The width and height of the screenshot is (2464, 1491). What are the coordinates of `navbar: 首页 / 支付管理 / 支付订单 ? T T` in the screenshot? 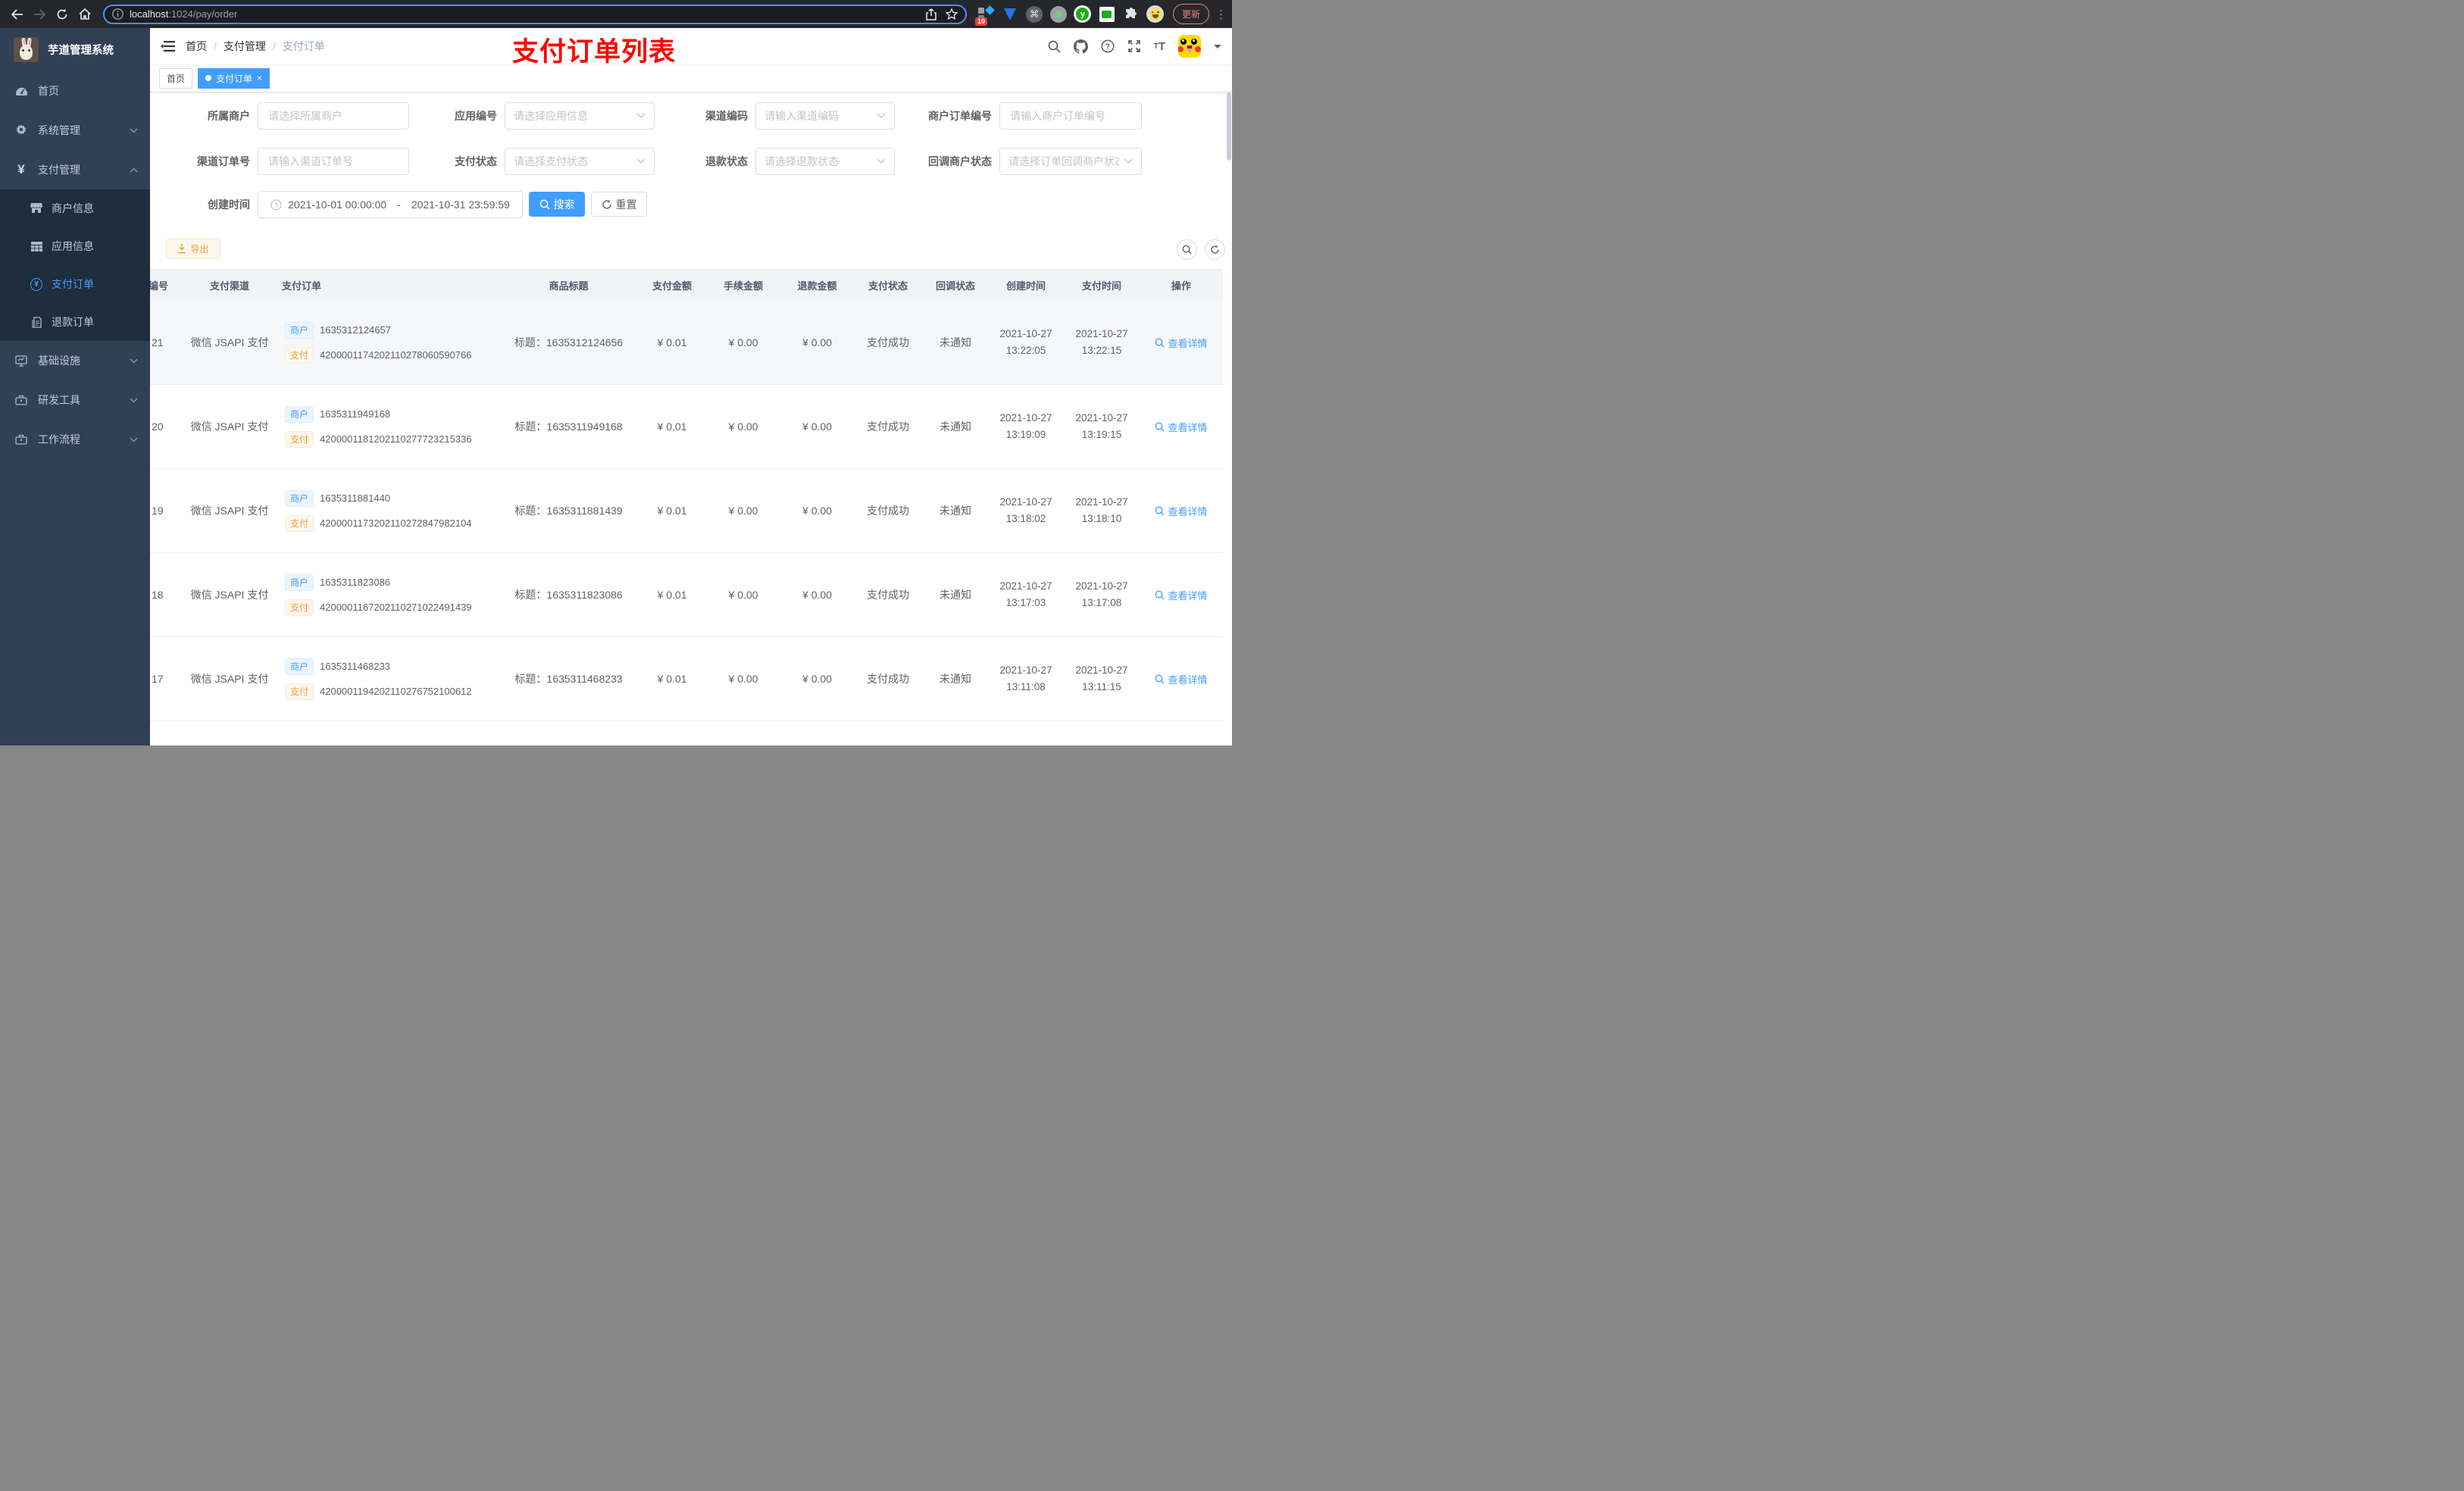 It's located at (691, 46).